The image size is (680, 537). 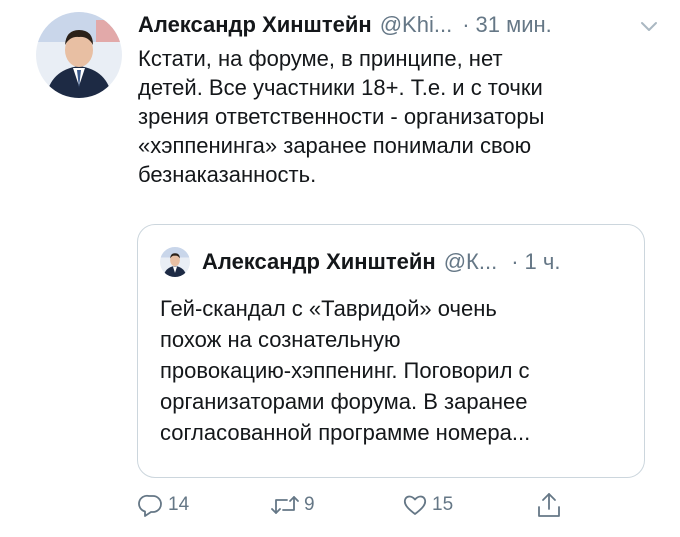 What do you see at coordinates (309, 504) in the screenshot?
I see `retweet-count: 9` at bounding box center [309, 504].